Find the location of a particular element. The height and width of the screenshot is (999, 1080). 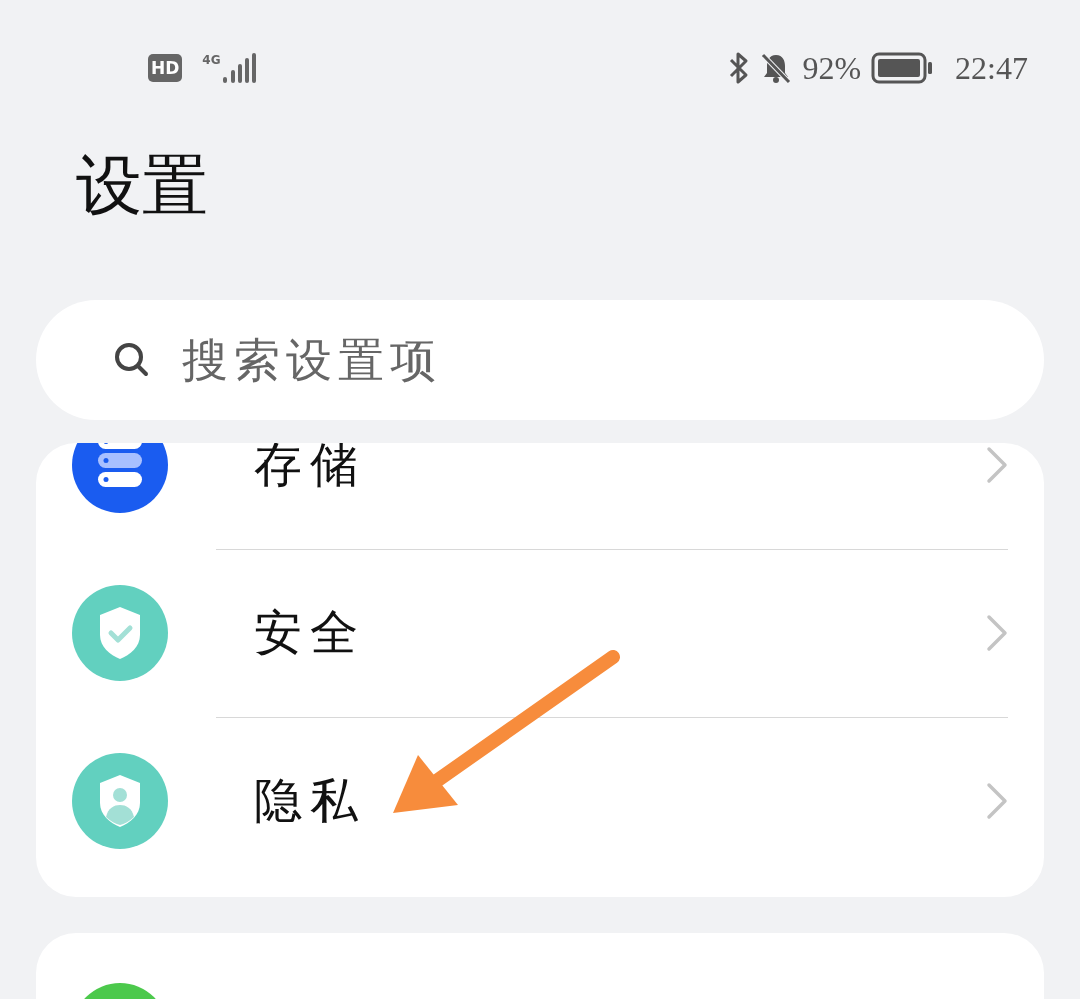

setting-label: 安全 is located at coordinates (620, 633).